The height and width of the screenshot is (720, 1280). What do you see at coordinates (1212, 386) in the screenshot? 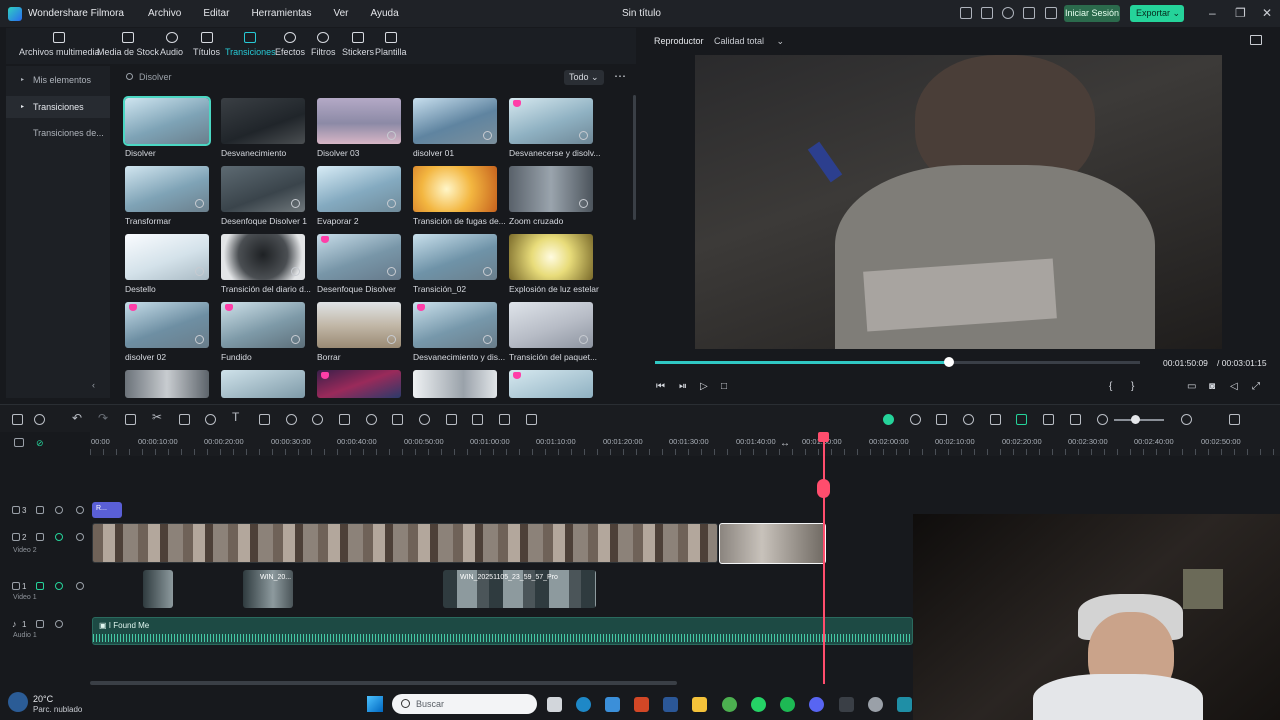
I see `camera-icon: ◙` at bounding box center [1212, 386].